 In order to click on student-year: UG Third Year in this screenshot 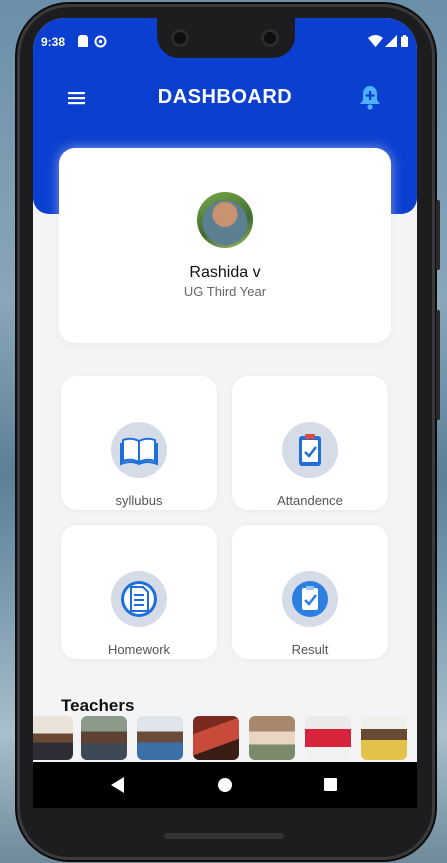, I will do `click(225, 291)`.